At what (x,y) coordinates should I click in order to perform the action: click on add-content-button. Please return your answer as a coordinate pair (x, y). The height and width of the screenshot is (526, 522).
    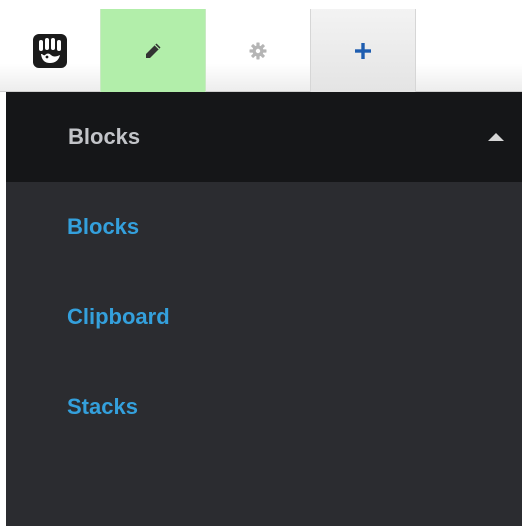
    Looking at the image, I should click on (363, 50).